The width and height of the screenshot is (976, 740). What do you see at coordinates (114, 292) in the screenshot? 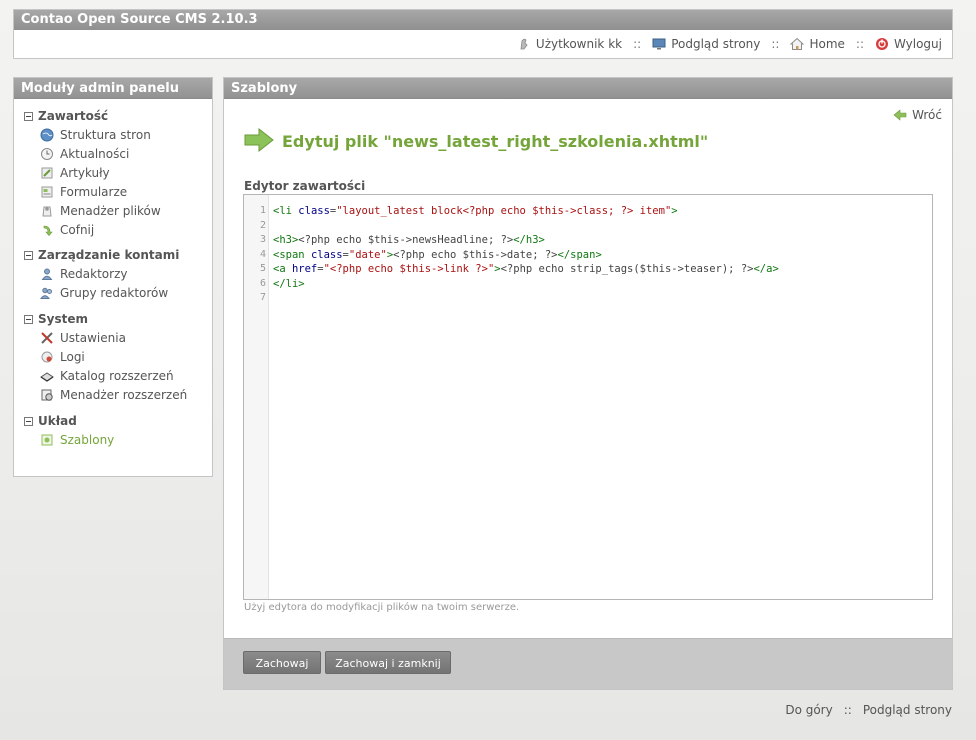
I see `sidebar-item-label: Grupy redaktorów` at bounding box center [114, 292].